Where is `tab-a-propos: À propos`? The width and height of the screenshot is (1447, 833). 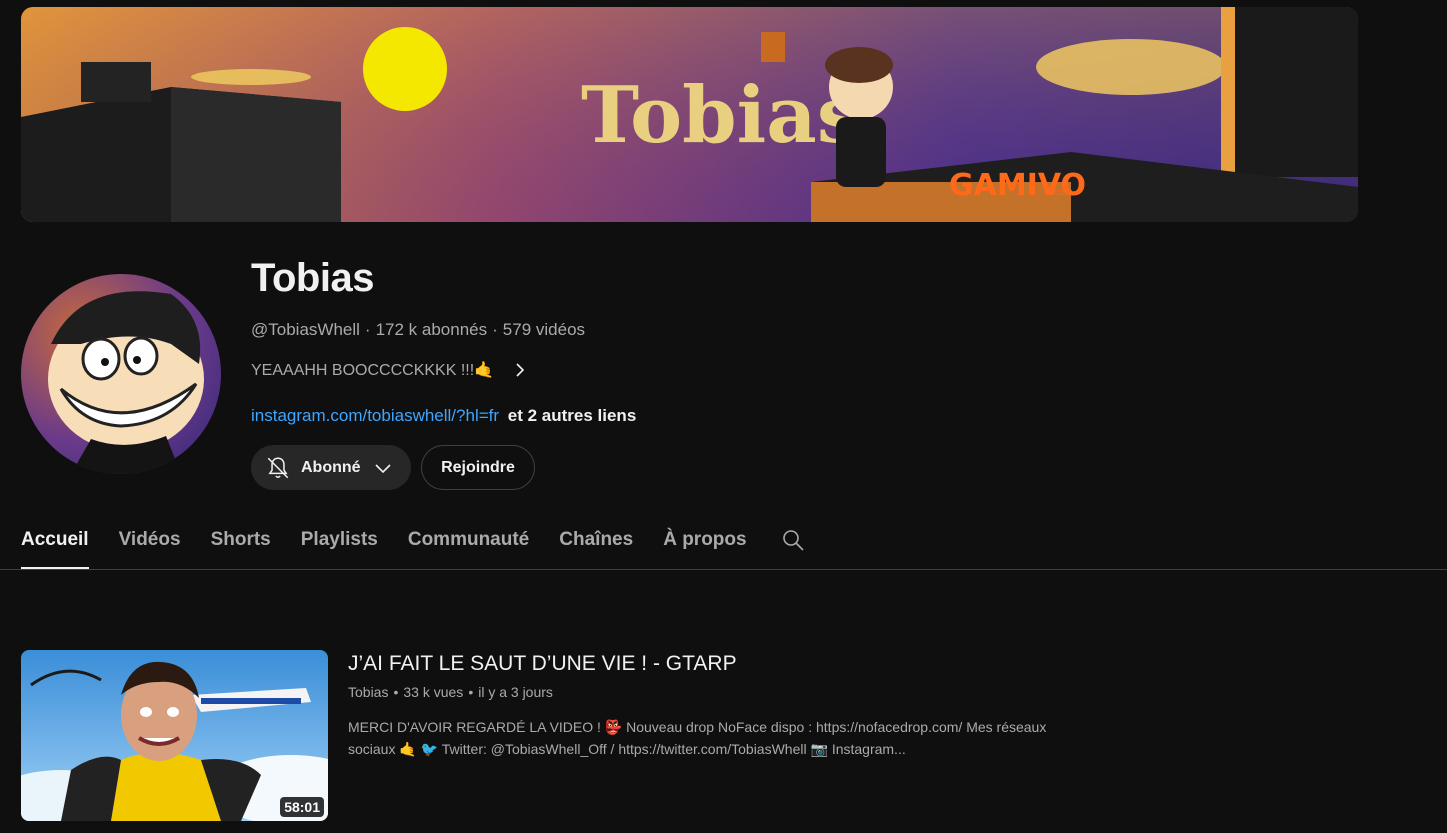 tab-a-propos: À propos is located at coordinates (704, 539).